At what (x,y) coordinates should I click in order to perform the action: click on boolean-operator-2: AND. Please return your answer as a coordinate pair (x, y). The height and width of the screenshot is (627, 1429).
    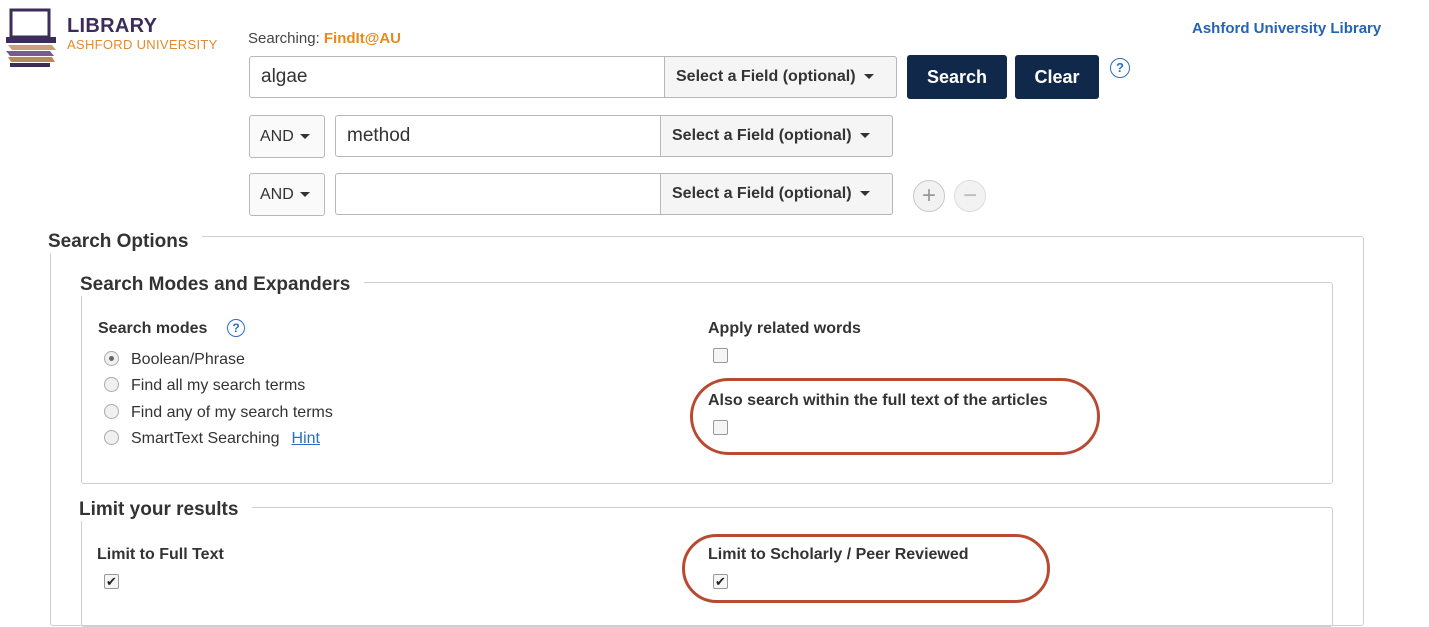
    Looking at the image, I should click on (287, 136).